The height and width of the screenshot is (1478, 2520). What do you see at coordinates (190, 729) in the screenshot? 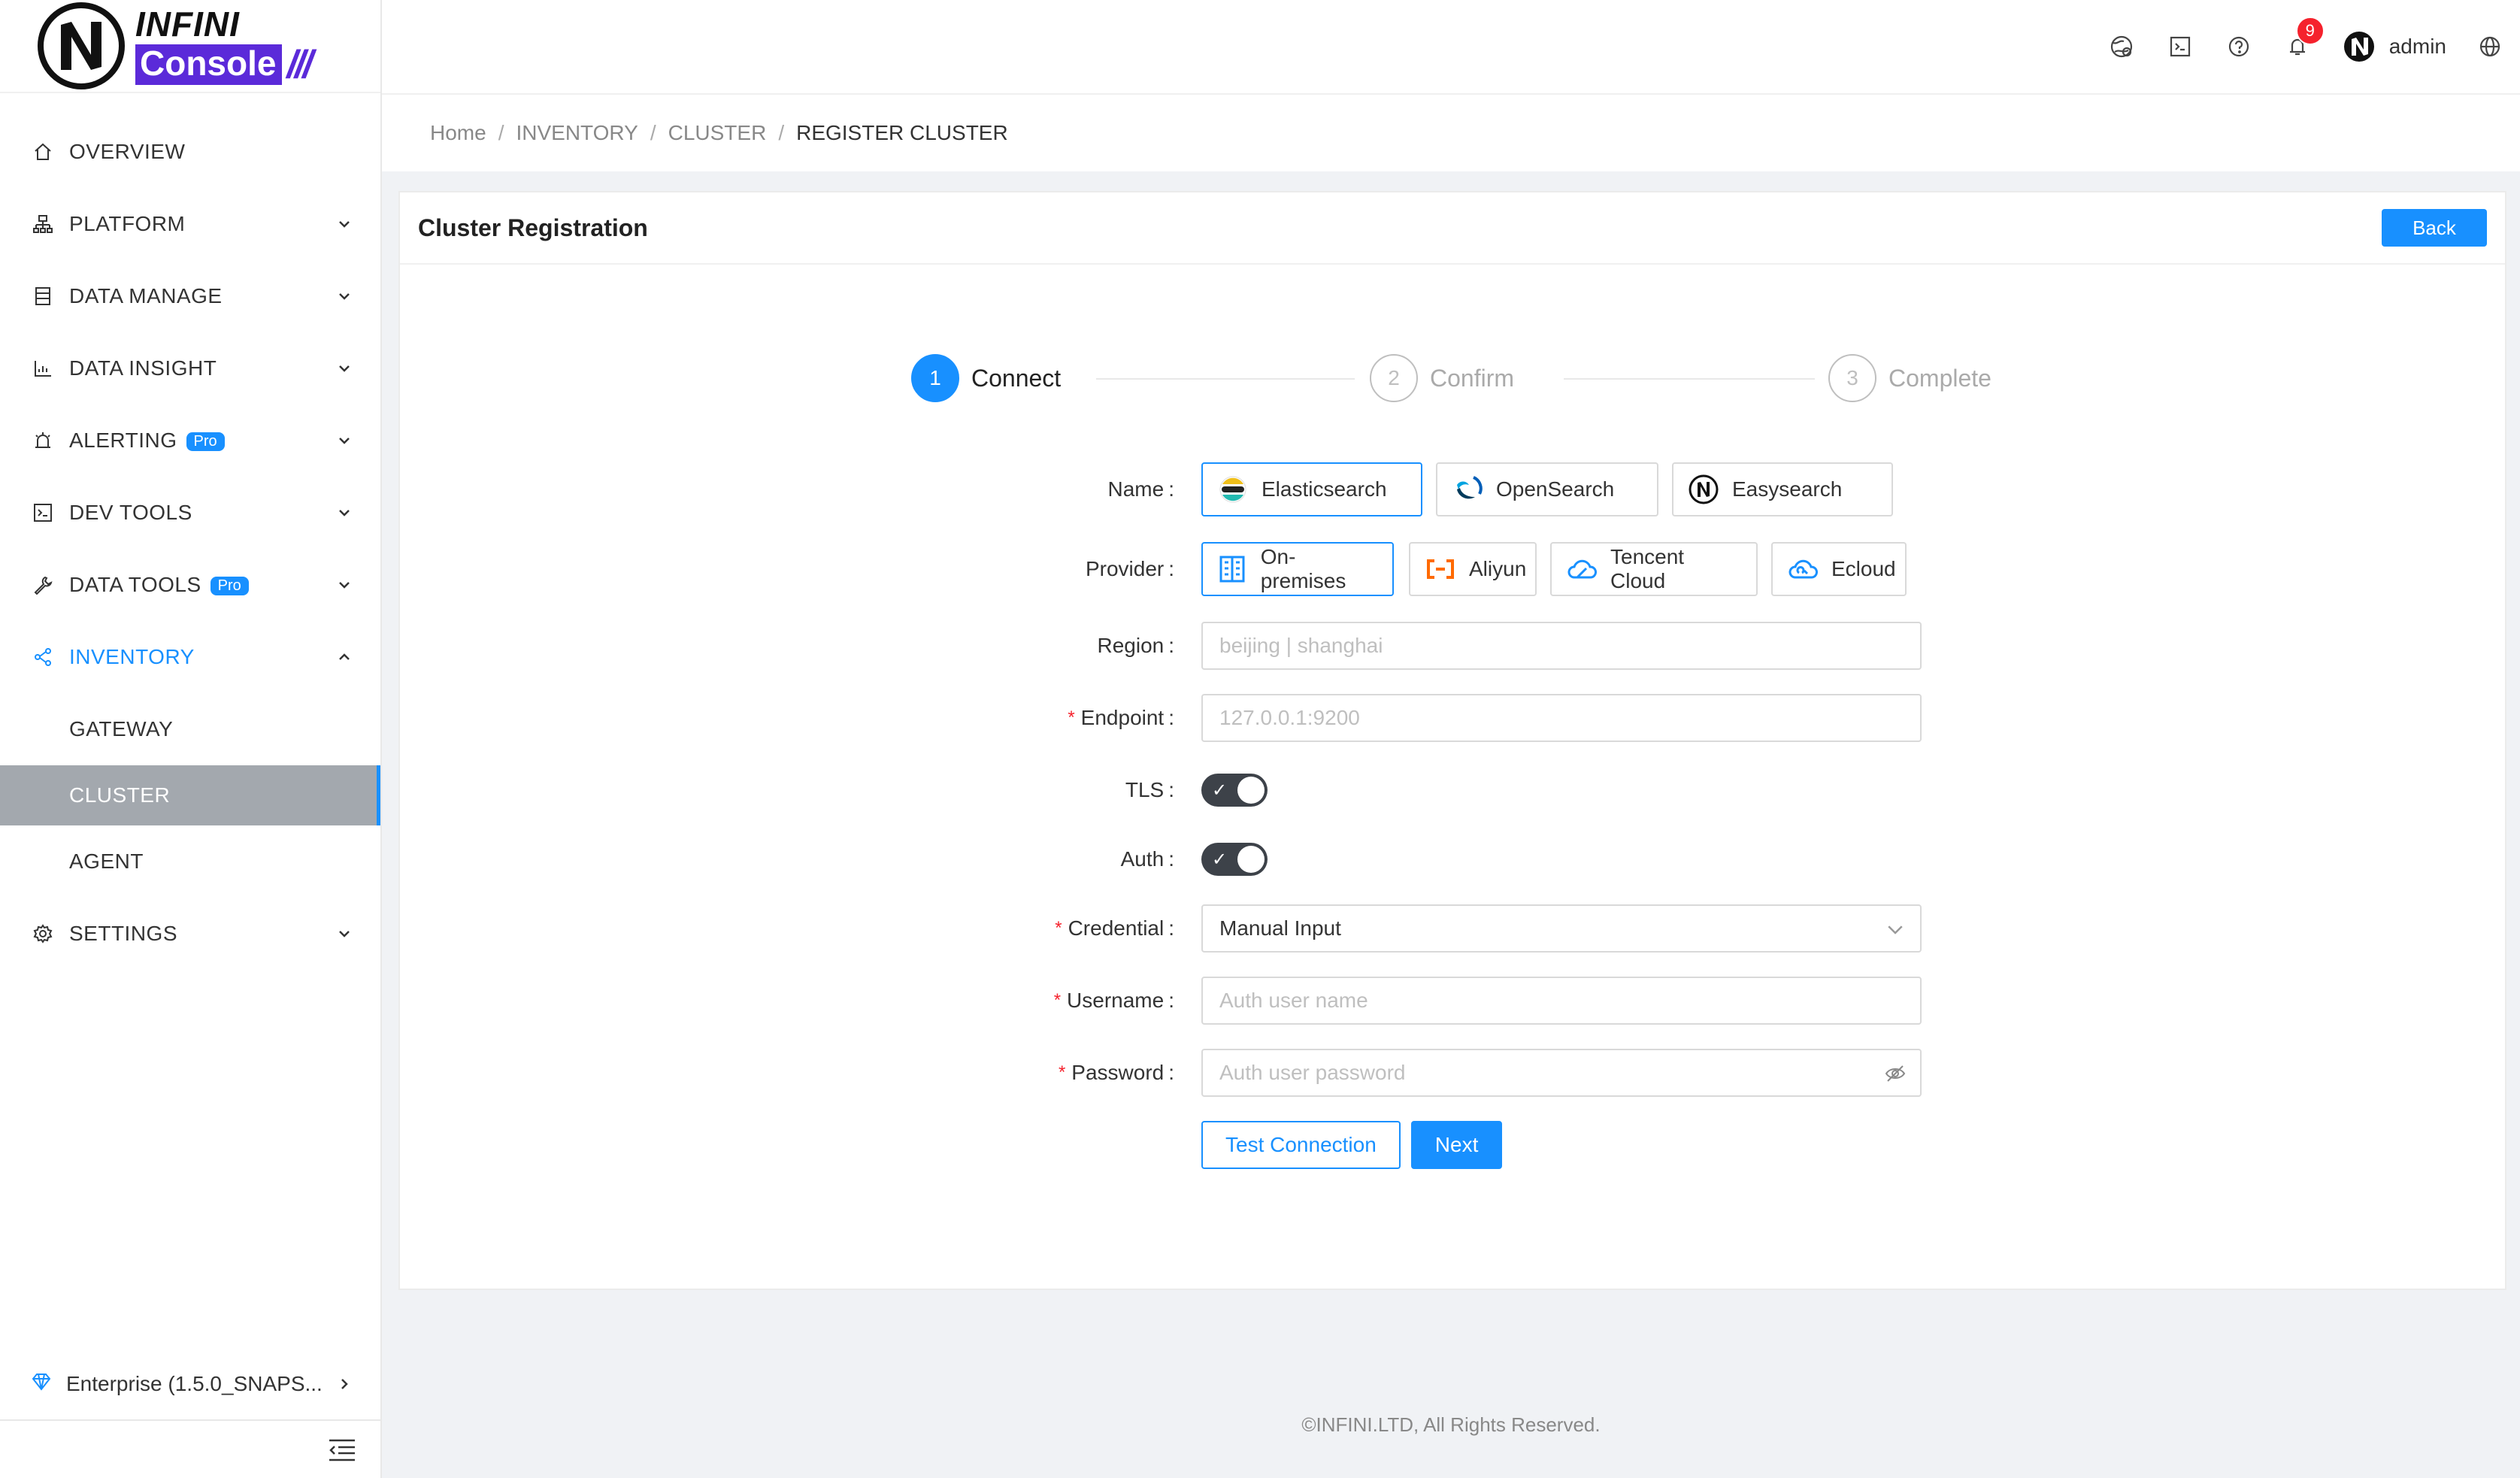
I see `sidebar-item-gateway: GATEWAY` at bounding box center [190, 729].